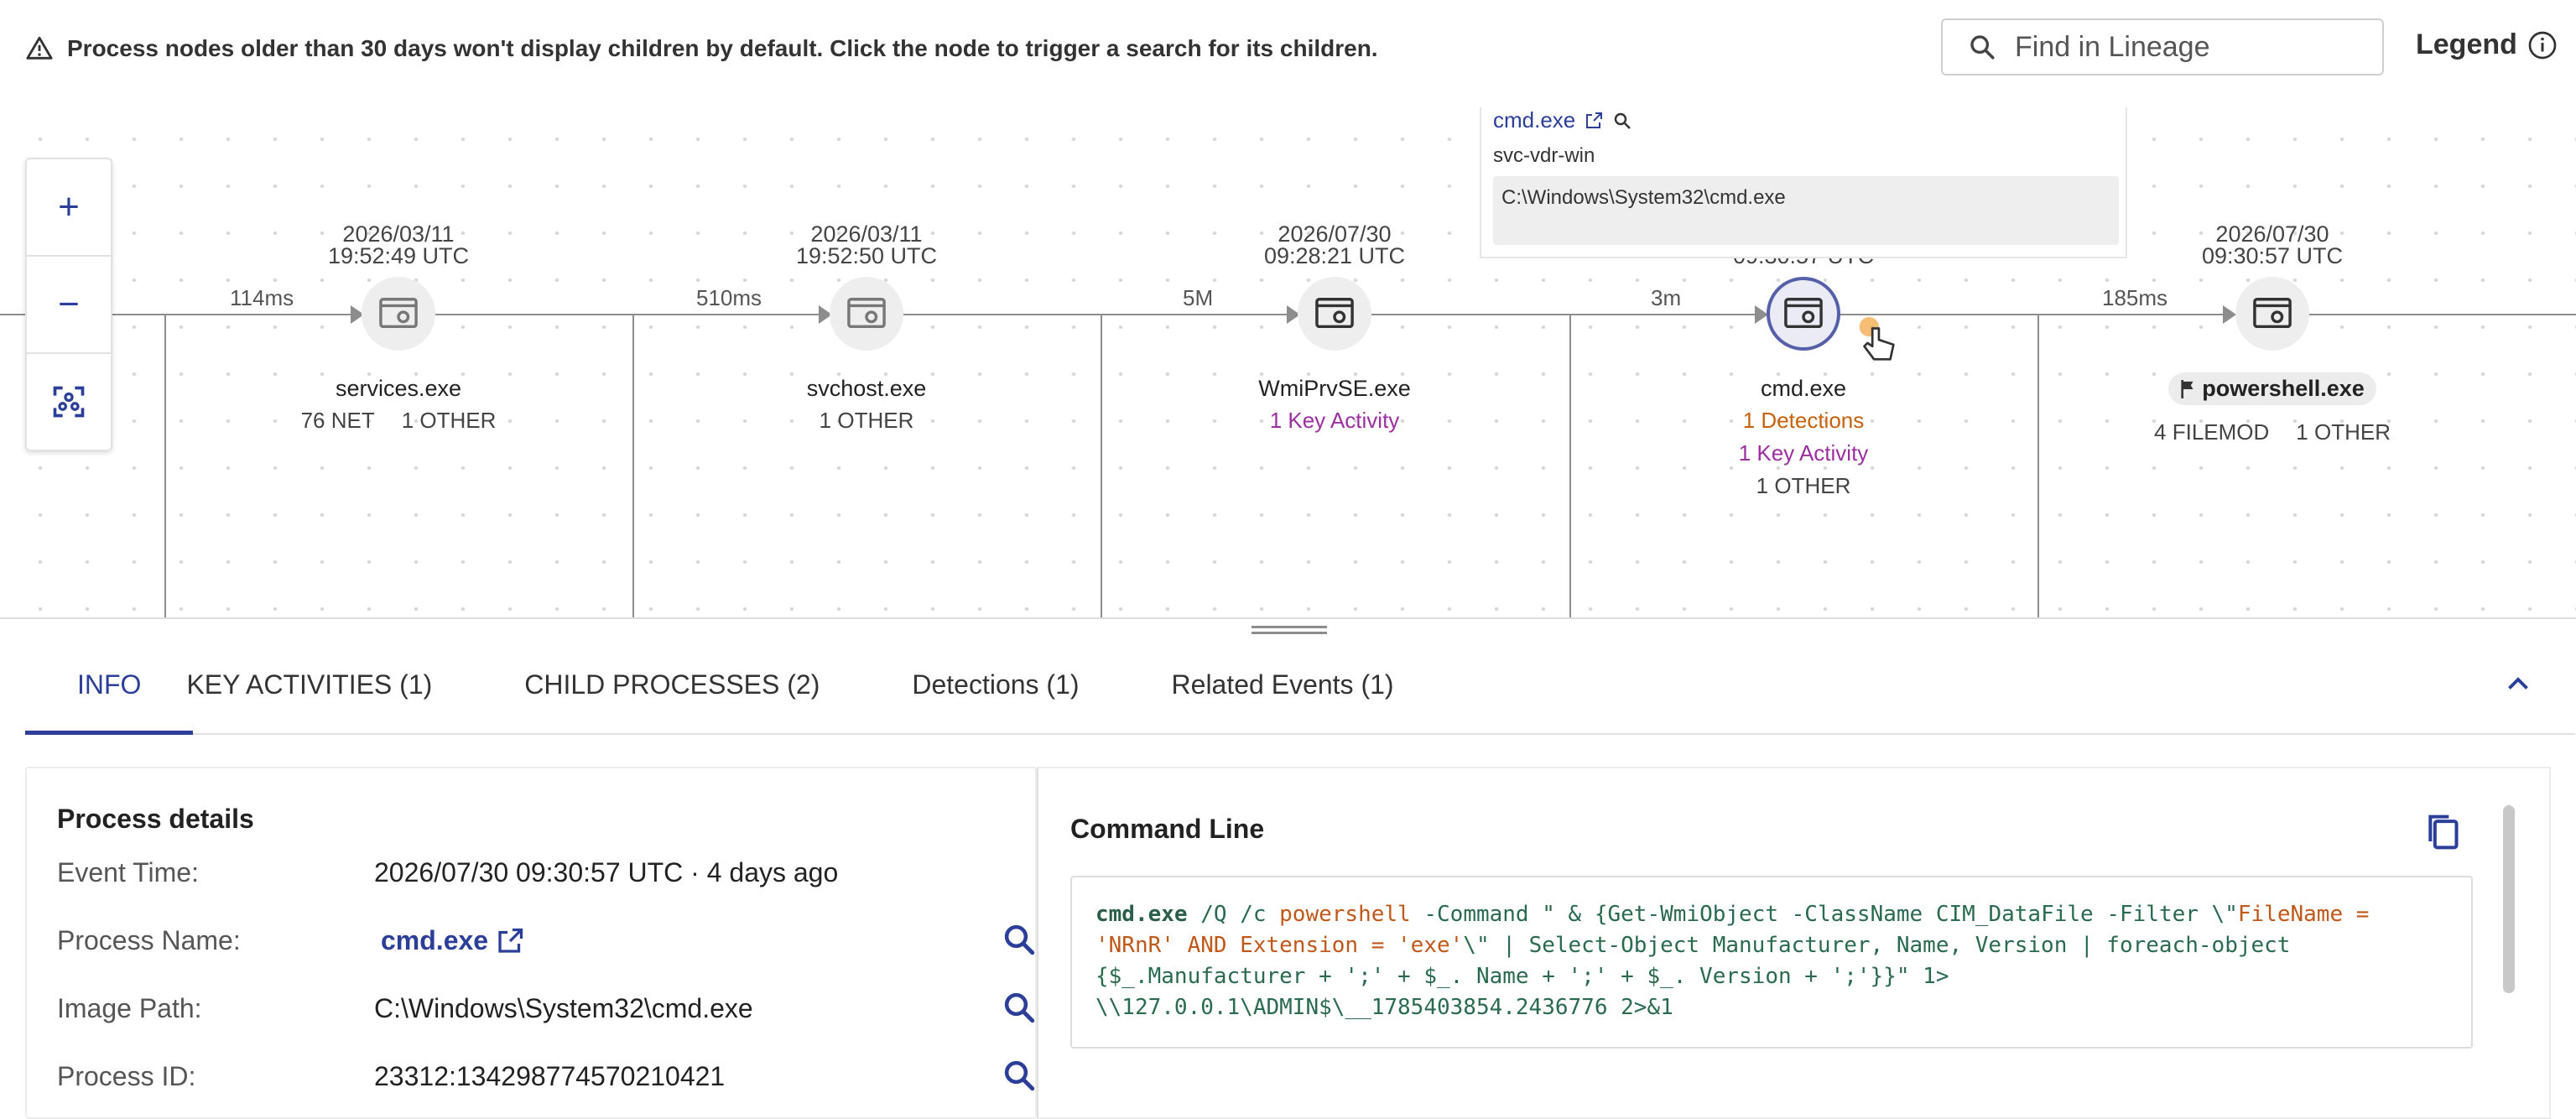  I want to click on detail-value: cmd.exe, so click(435, 940).